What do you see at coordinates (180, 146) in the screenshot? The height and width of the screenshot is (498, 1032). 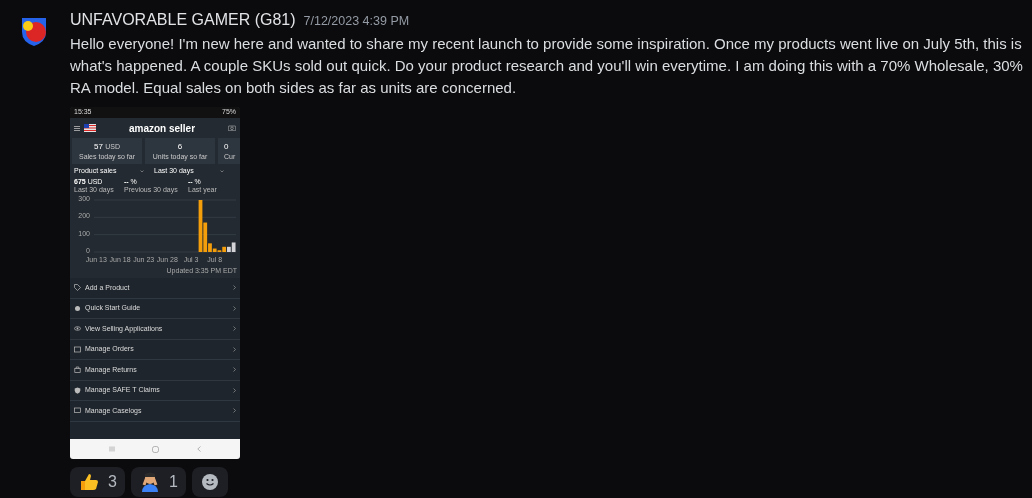 I see `card-value: 6` at bounding box center [180, 146].